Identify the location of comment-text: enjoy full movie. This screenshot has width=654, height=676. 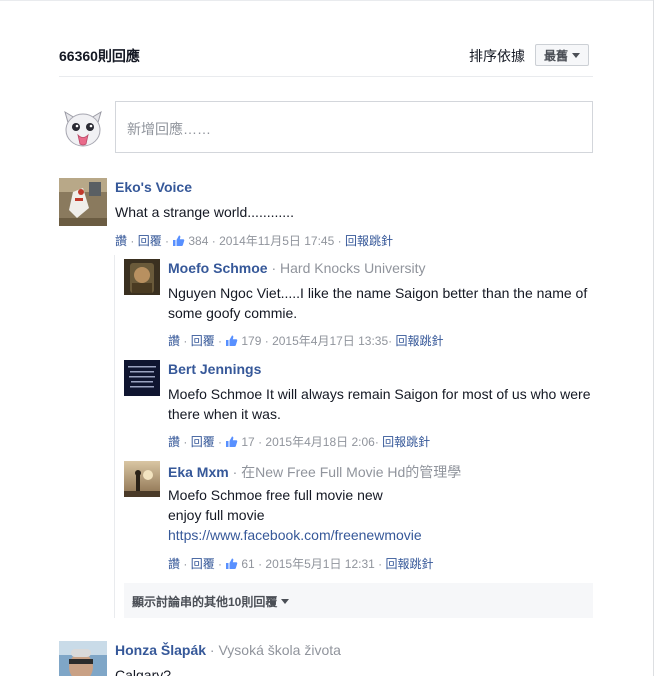
(216, 515).